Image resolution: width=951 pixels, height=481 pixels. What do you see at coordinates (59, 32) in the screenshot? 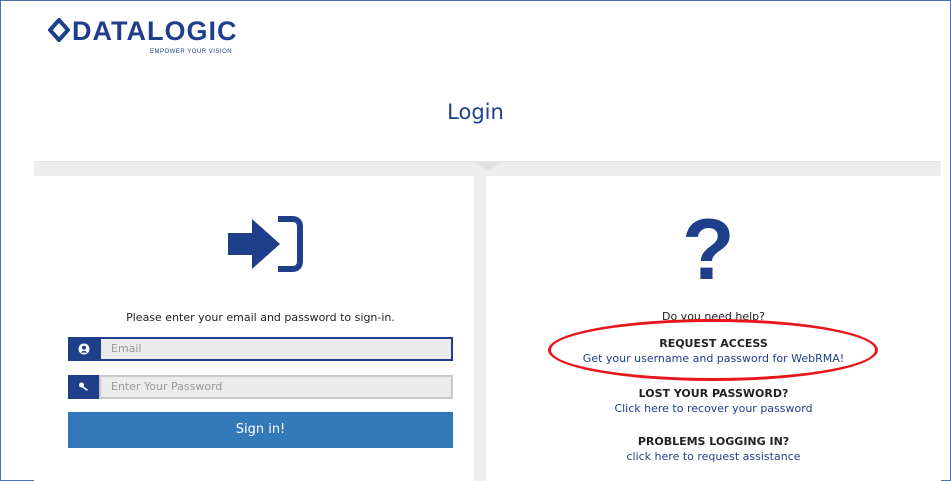
I see `logo-mark-icon` at bounding box center [59, 32].